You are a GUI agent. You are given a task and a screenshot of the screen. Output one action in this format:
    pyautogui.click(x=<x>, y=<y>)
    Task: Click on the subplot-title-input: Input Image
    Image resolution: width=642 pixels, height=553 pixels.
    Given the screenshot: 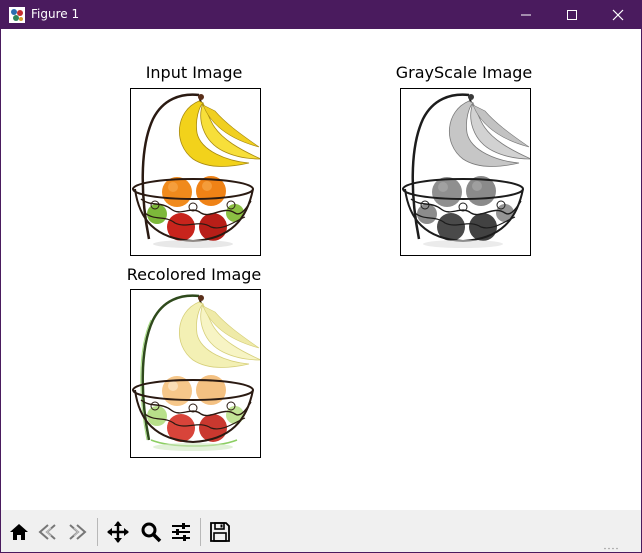 What is the action you would take?
    pyautogui.click(x=194, y=72)
    